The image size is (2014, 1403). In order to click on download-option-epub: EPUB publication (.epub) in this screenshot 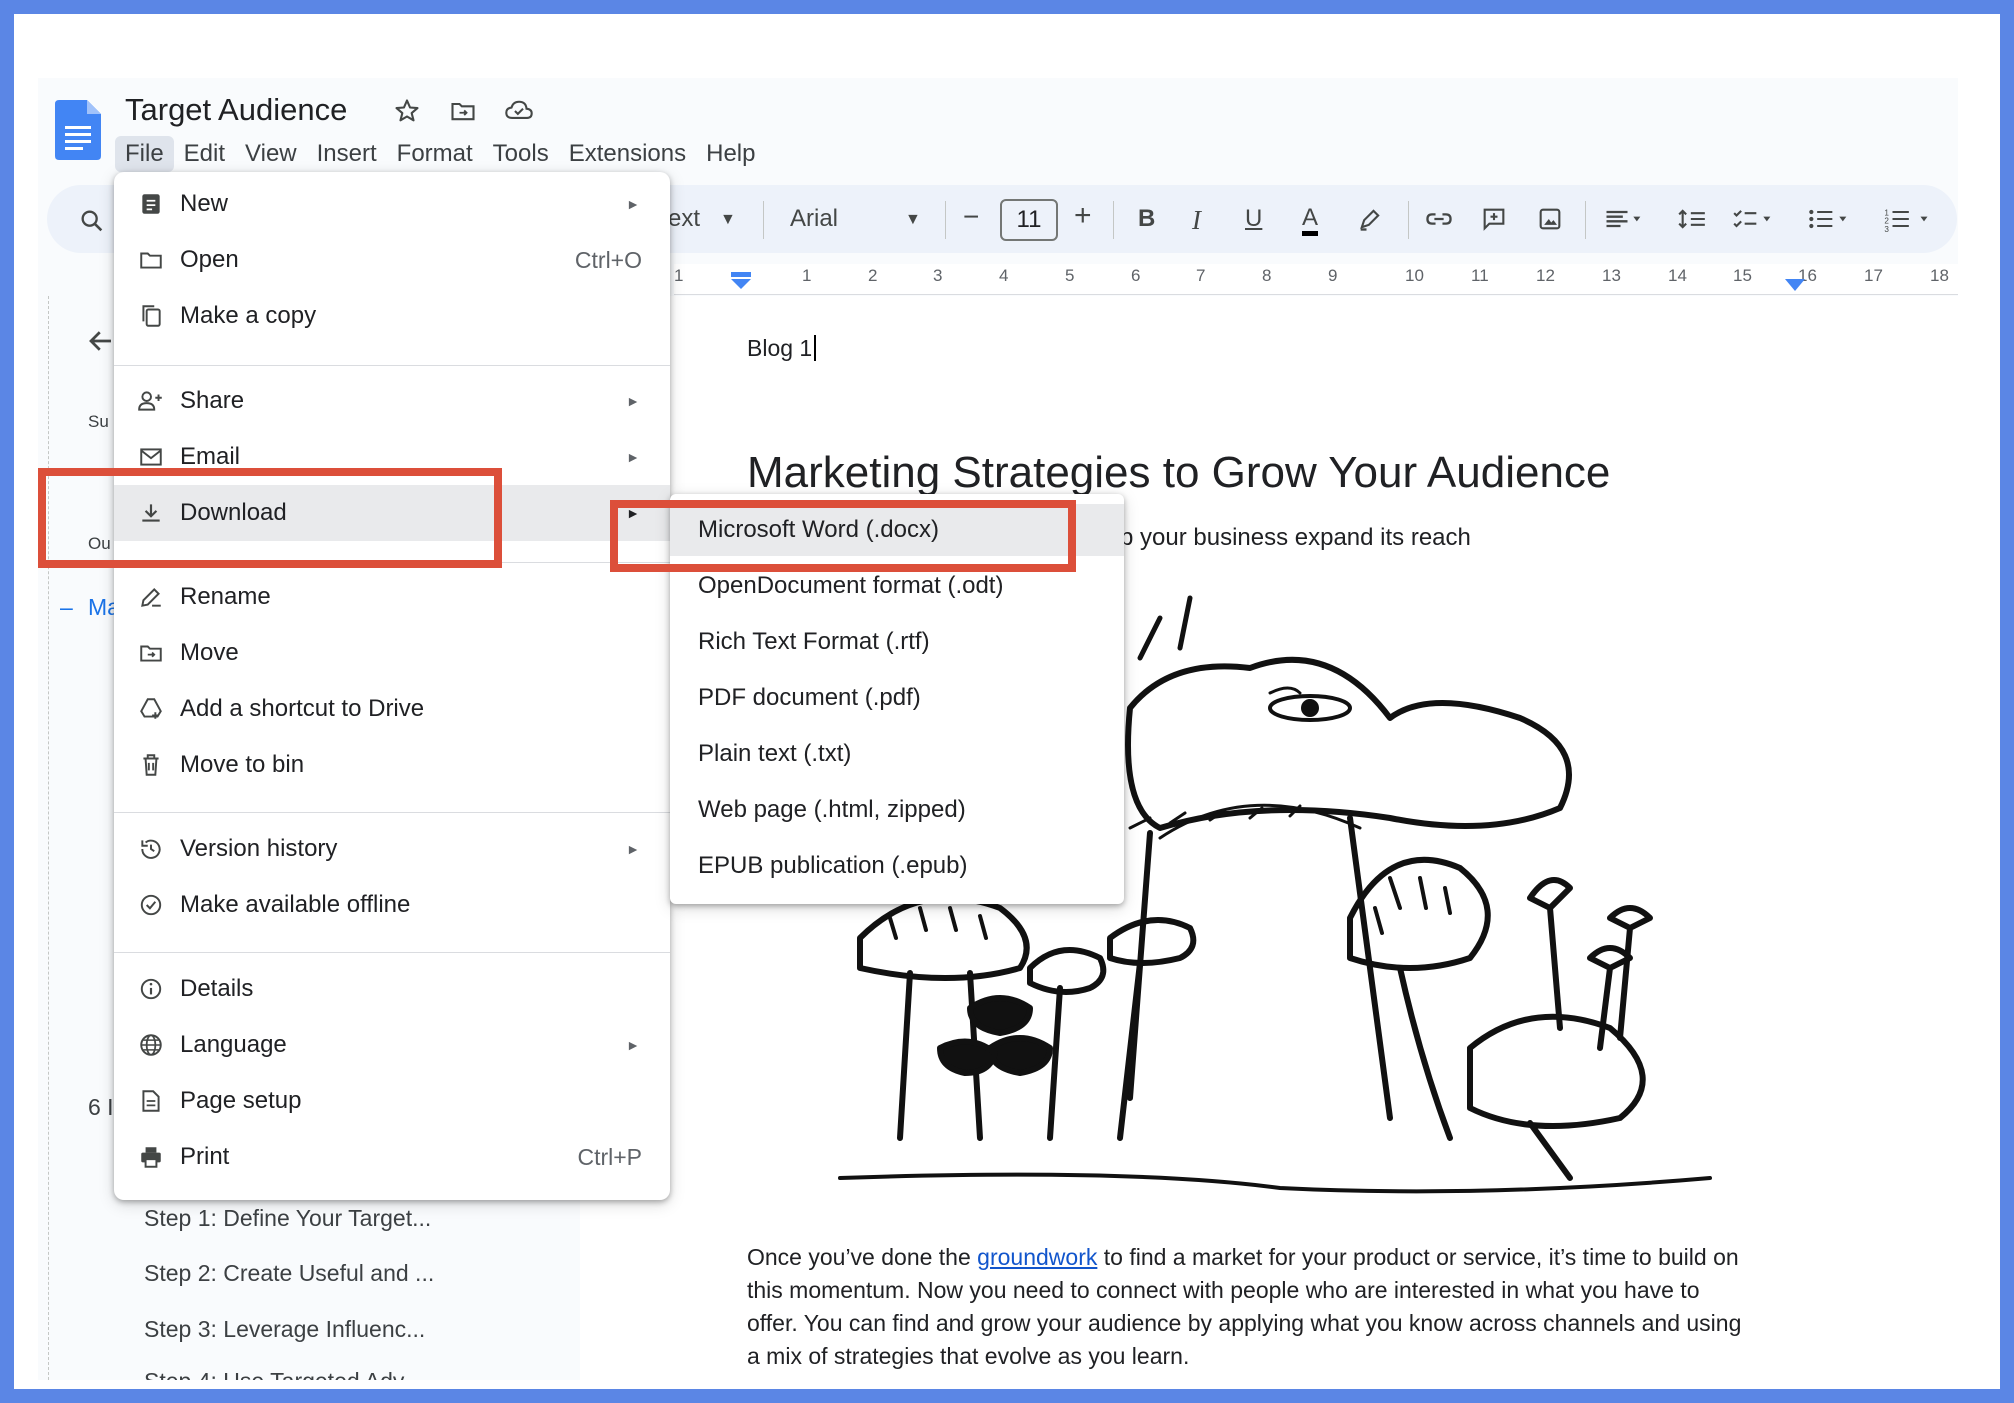, I will do `click(897, 866)`.